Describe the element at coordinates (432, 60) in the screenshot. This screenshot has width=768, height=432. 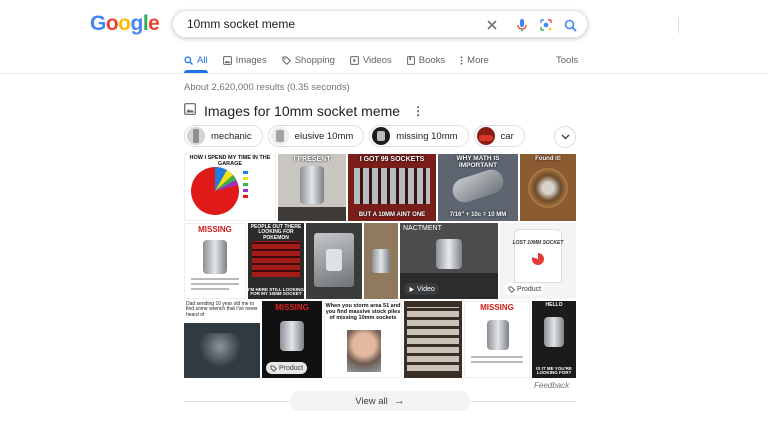
I see `tab-label: Books` at that location.